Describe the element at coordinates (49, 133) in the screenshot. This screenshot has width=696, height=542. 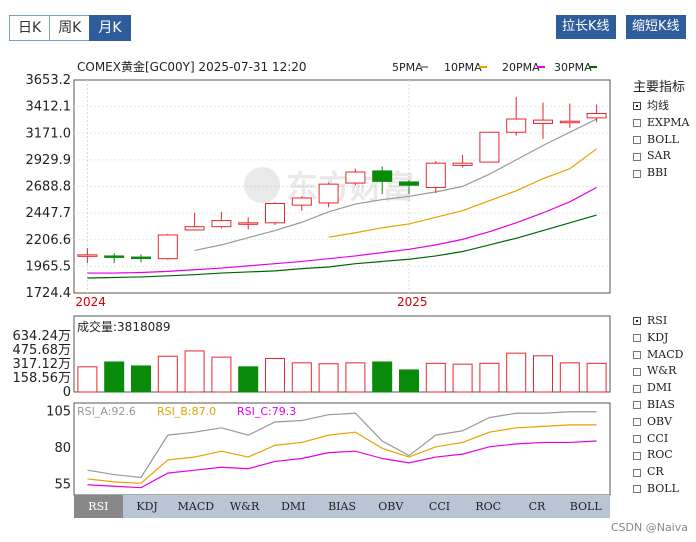
I see `price-tick-label: 3171.0` at that location.